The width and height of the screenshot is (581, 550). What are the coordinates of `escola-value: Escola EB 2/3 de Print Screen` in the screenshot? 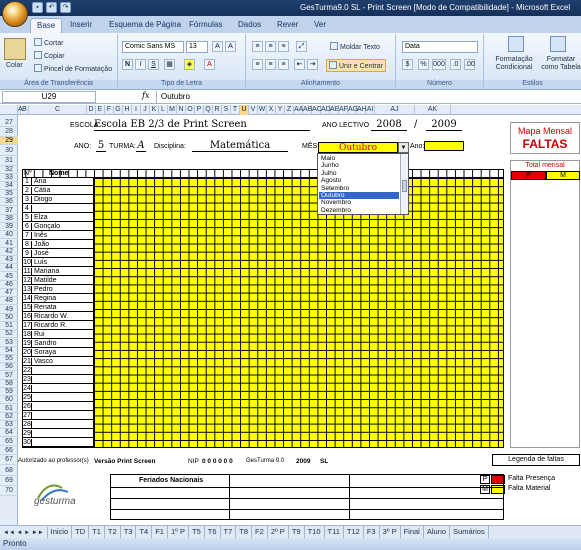 It's located at (202, 125).